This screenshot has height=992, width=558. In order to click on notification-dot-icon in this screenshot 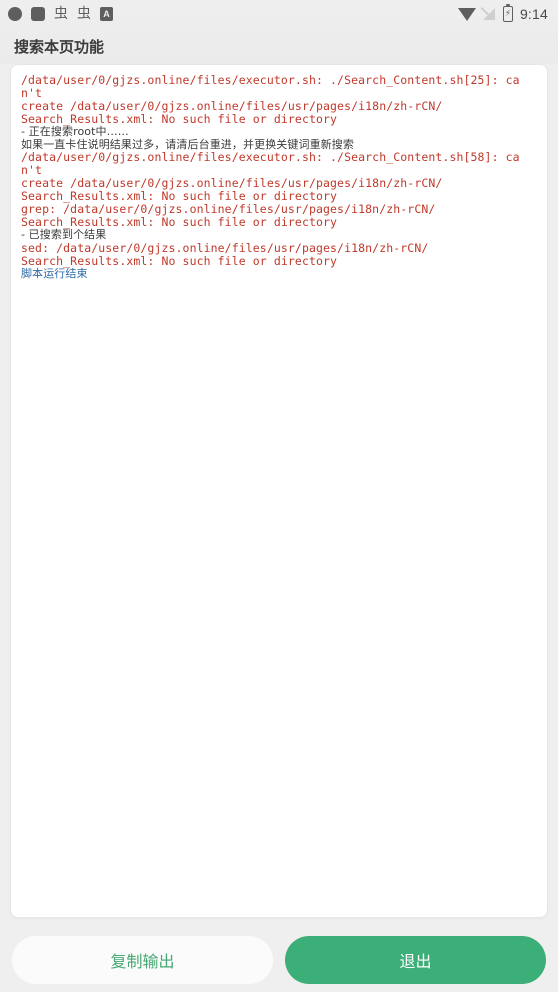, I will do `click(15, 14)`.